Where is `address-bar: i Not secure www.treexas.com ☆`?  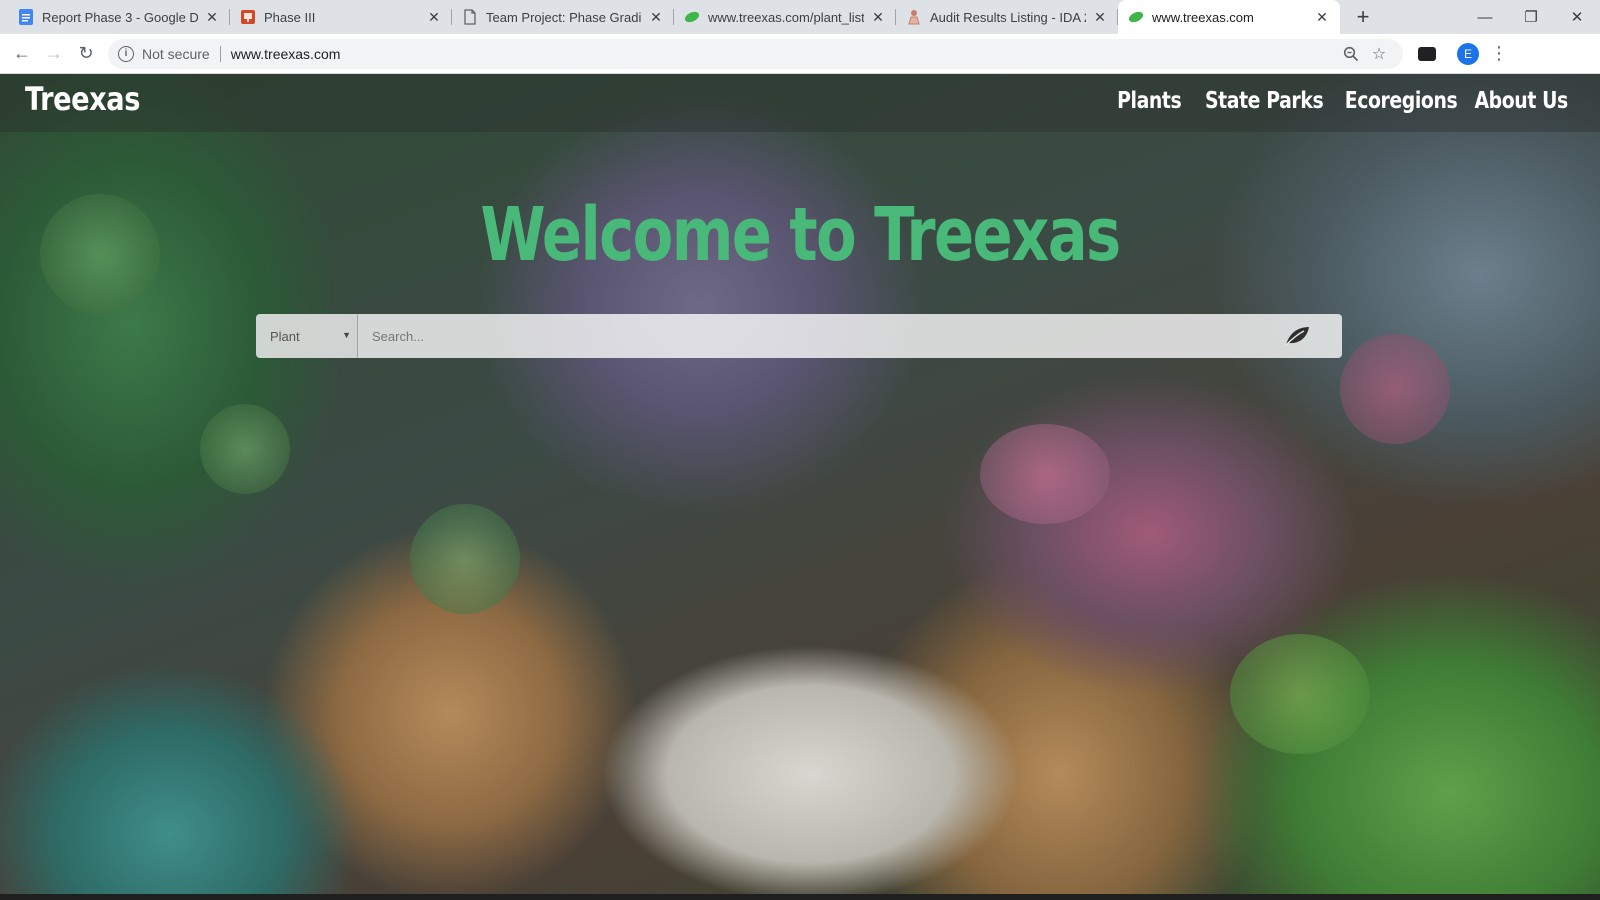
address-bar: i Not secure www.treexas.com ☆ is located at coordinates (755, 53).